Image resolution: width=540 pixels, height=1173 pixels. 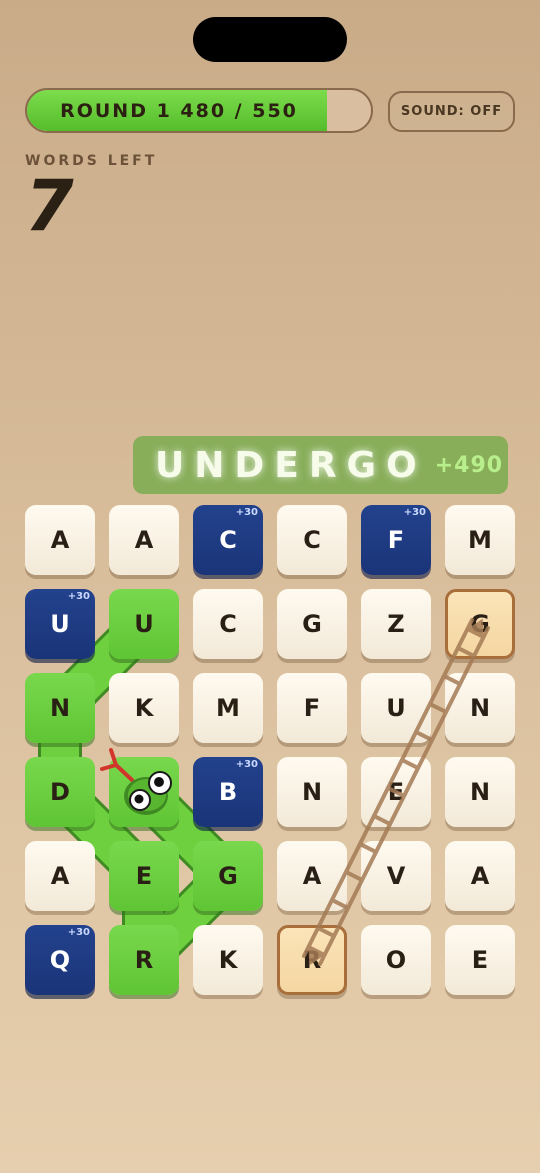 I want to click on tile-r2-c1: K, so click(x=144, y=708).